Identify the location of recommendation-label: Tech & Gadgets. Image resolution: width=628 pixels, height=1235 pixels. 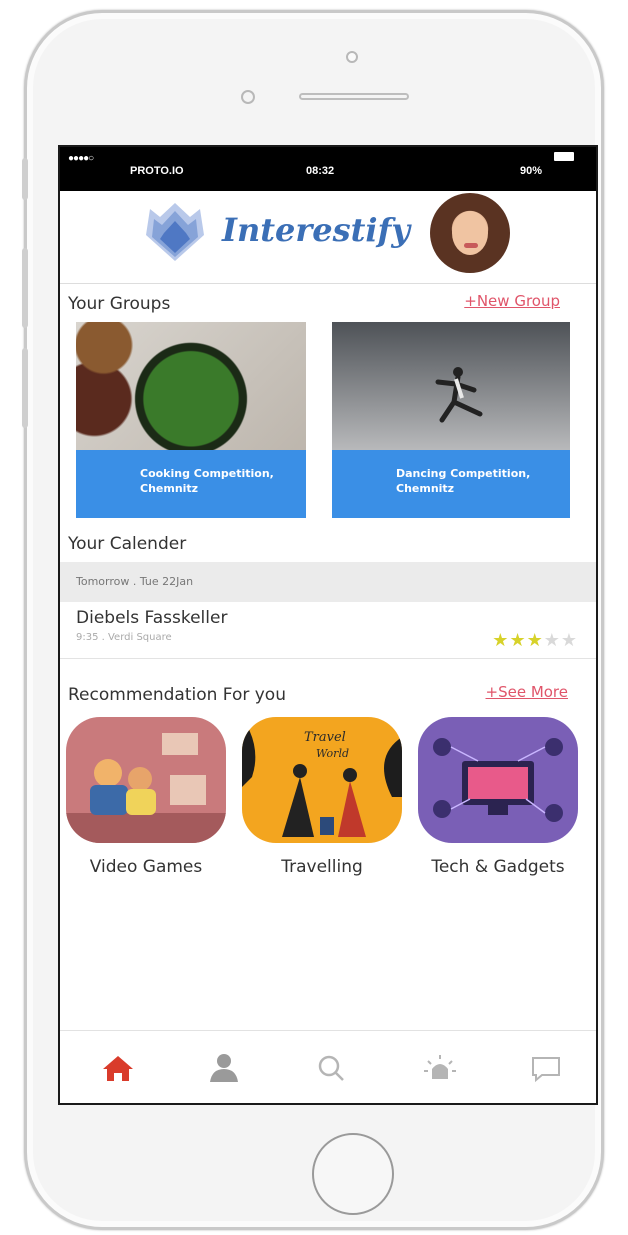
(498, 867).